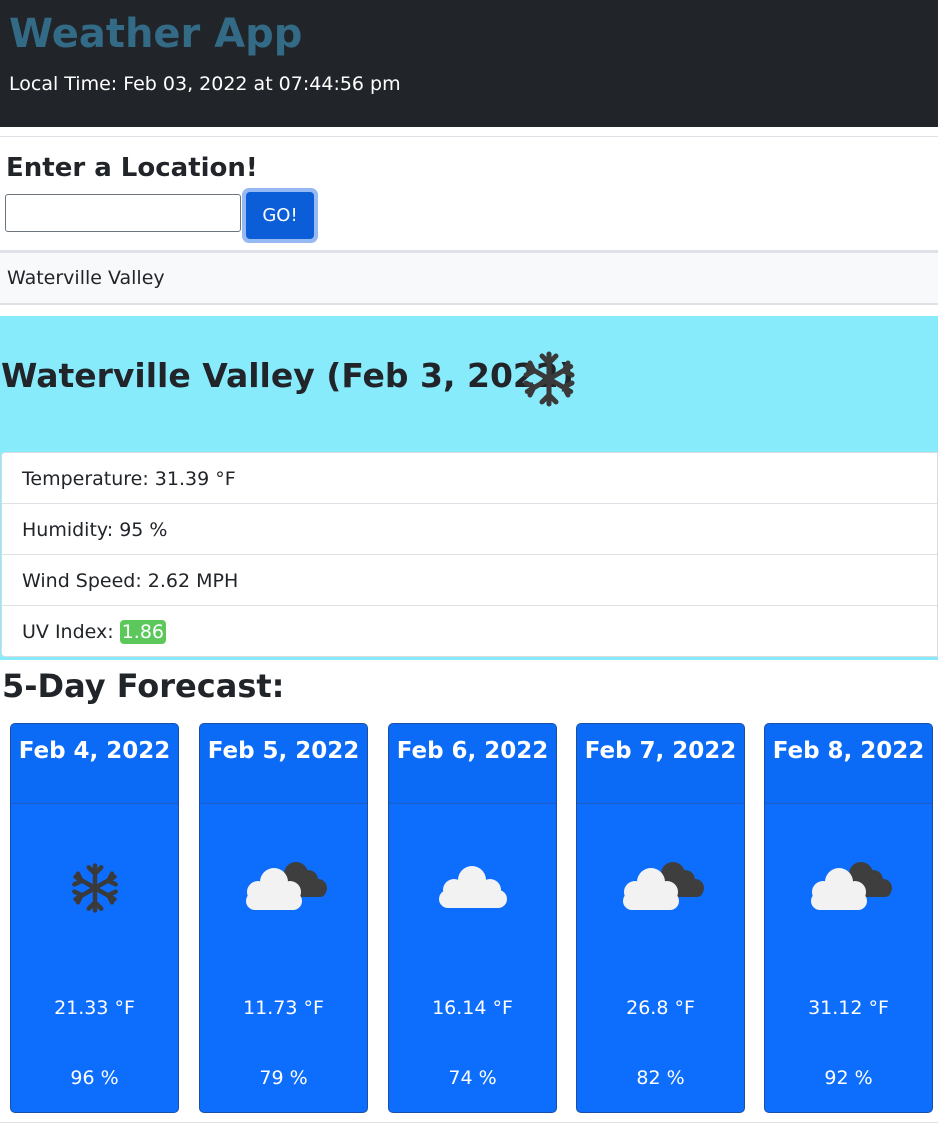 The height and width of the screenshot is (1125, 938). I want to click on forecast-humidity: 82 %, so click(660, 1078).